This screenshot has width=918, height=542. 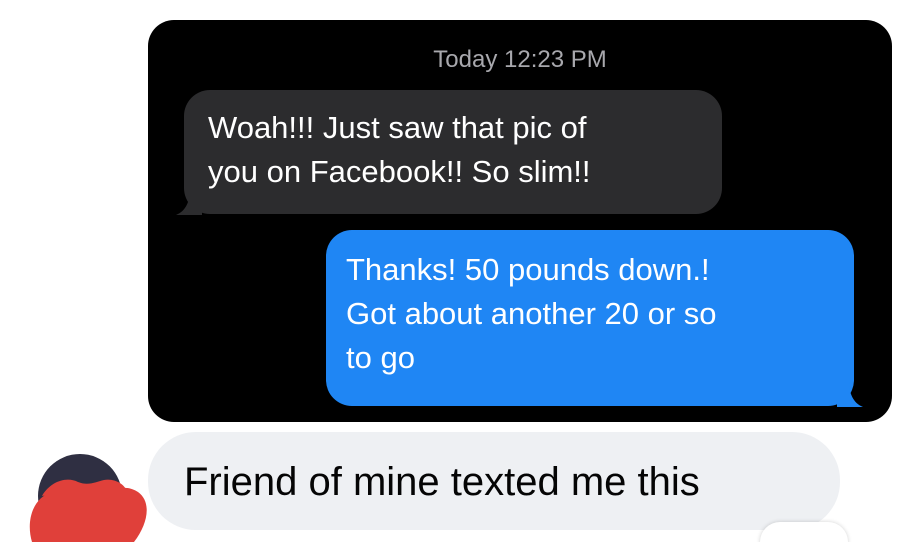 I want to click on redacted-avatar-icon, so click(x=88, y=498).